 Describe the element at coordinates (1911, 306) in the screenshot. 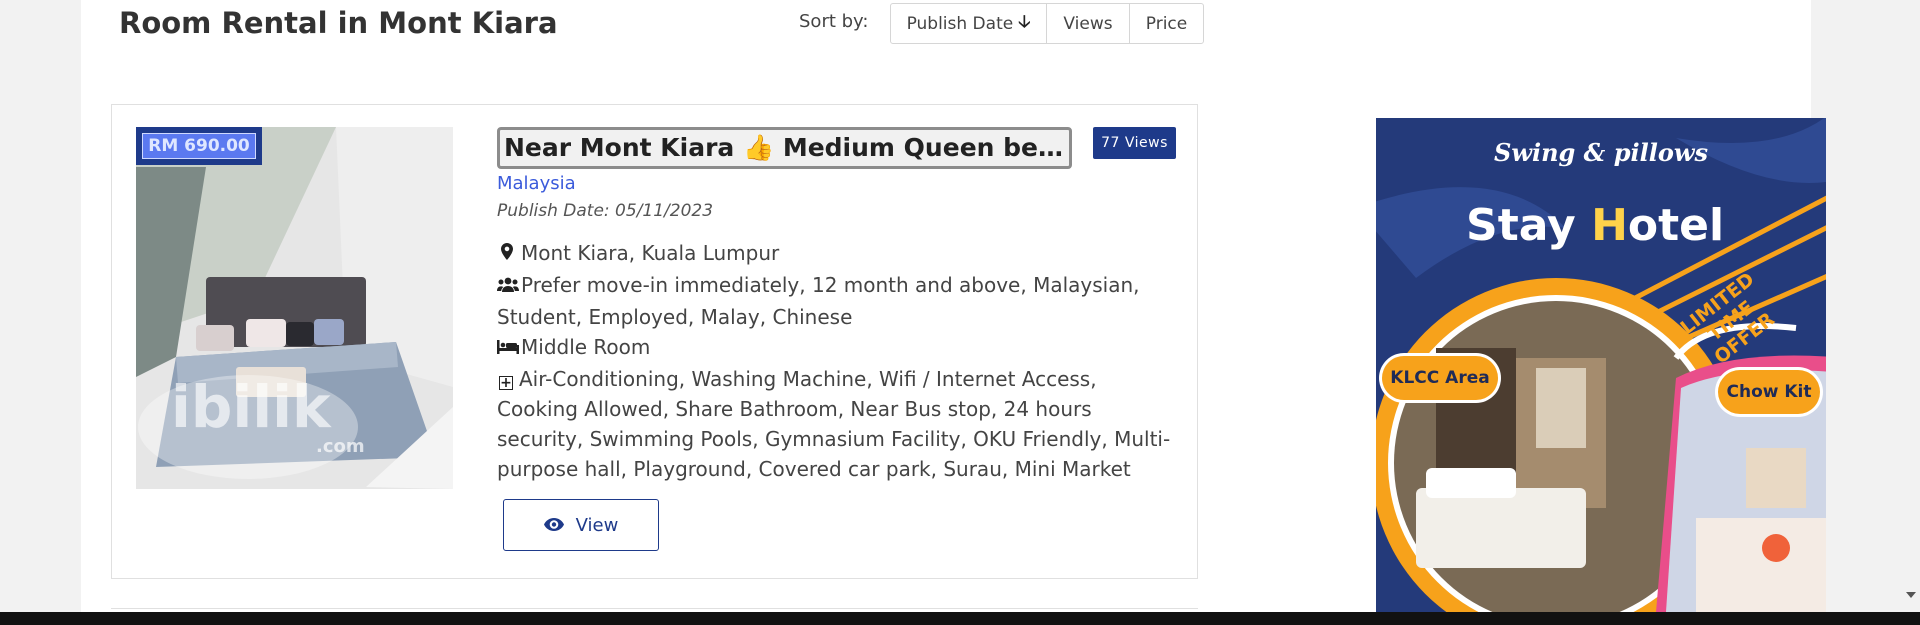

I see `vertical-scrollbar` at that location.